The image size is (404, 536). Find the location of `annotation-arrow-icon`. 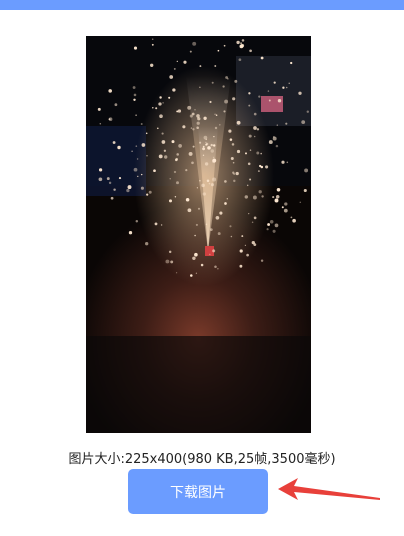

annotation-arrow-icon is located at coordinates (329, 489).